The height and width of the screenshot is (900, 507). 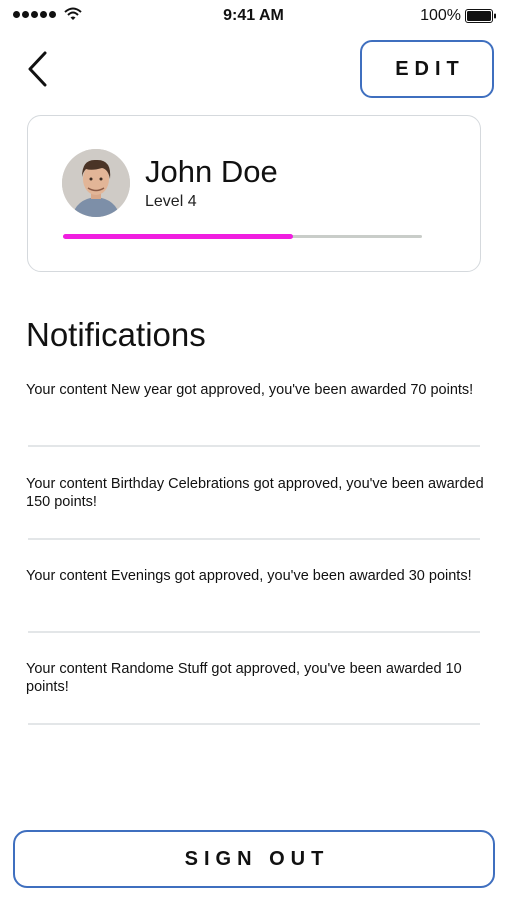 What do you see at coordinates (178, 236) in the screenshot?
I see `level-progress-fill` at bounding box center [178, 236].